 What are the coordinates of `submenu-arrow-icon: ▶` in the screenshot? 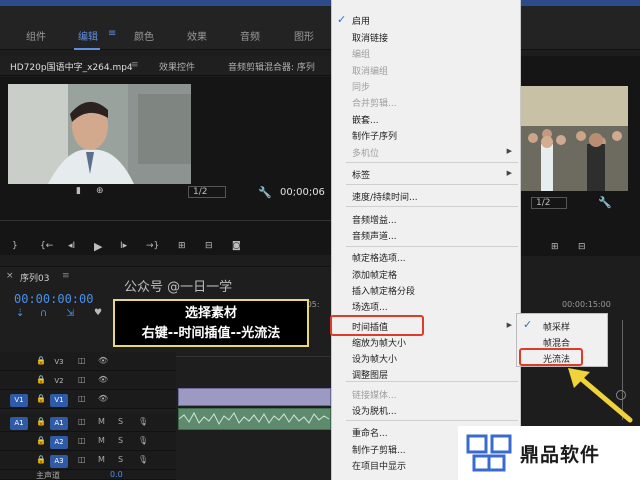 It's located at (509, 173).